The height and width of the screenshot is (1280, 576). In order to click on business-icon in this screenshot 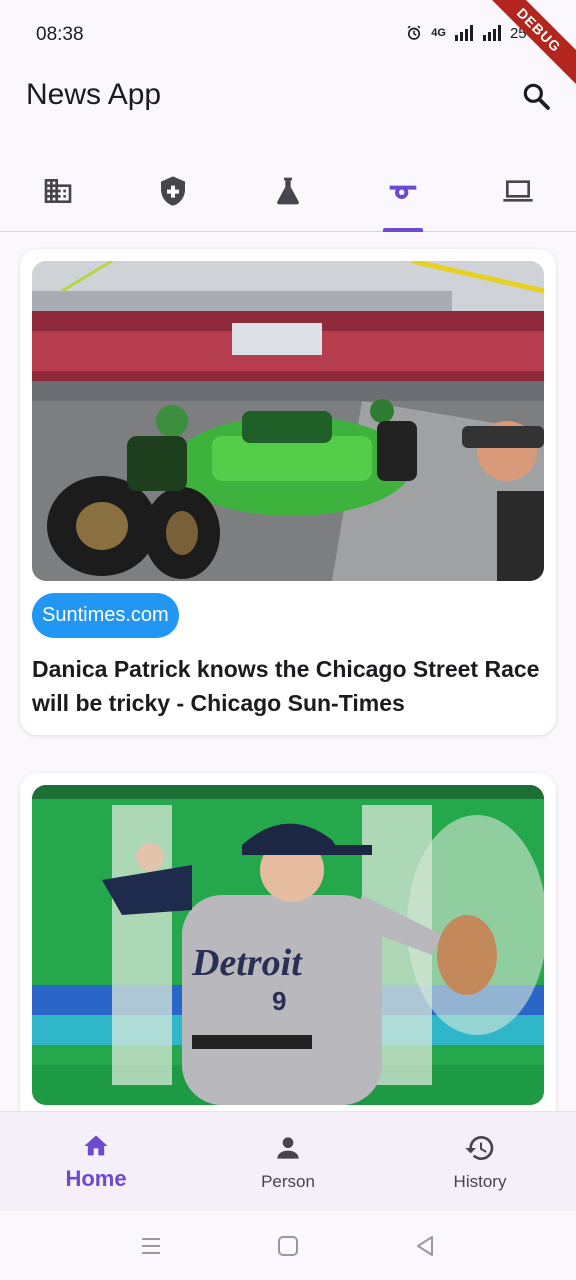, I will do `click(57, 190)`.